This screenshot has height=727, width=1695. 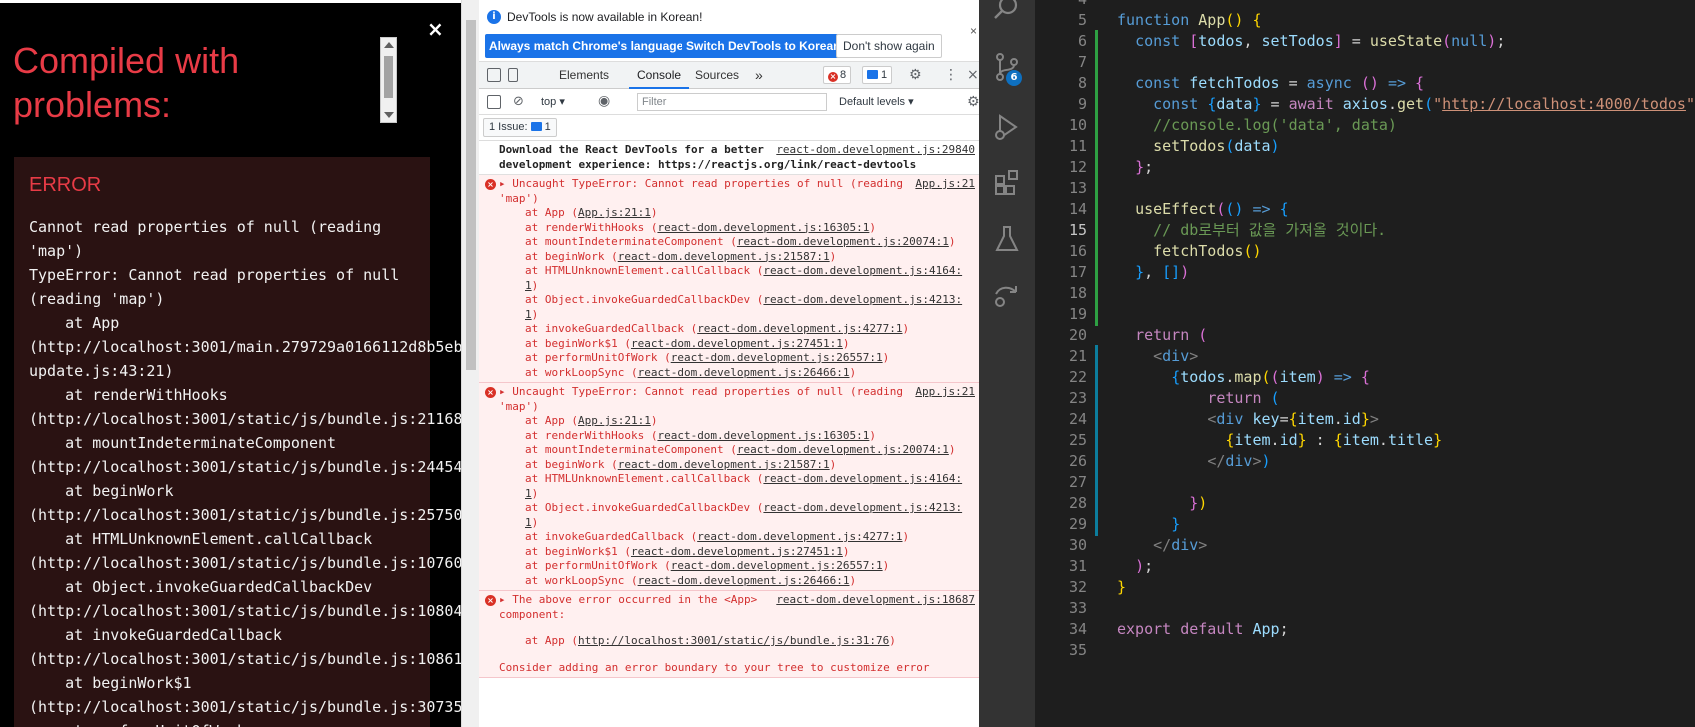 What do you see at coordinates (875, 600) in the screenshot?
I see `source-link: react-dom.development.js:18687` at bounding box center [875, 600].